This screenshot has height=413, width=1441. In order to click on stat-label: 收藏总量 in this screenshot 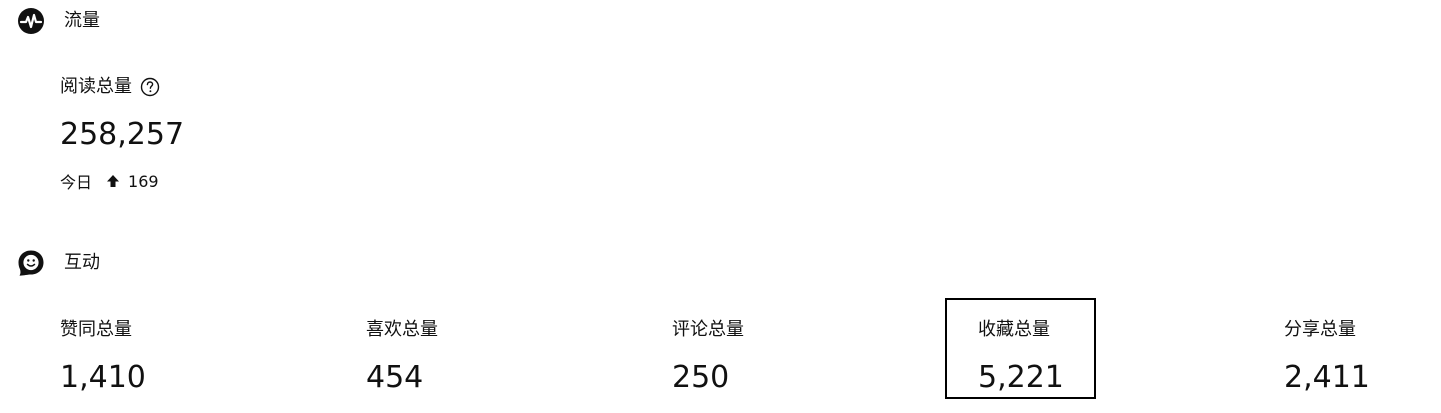, I will do `click(1014, 329)`.